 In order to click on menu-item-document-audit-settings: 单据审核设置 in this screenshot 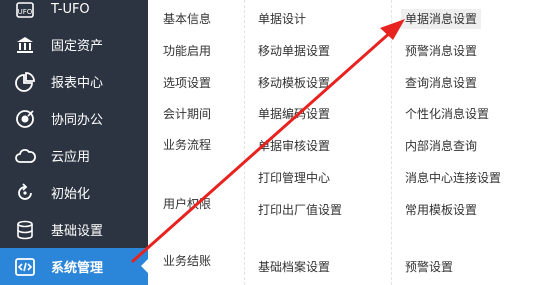, I will do `click(294, 146)`.